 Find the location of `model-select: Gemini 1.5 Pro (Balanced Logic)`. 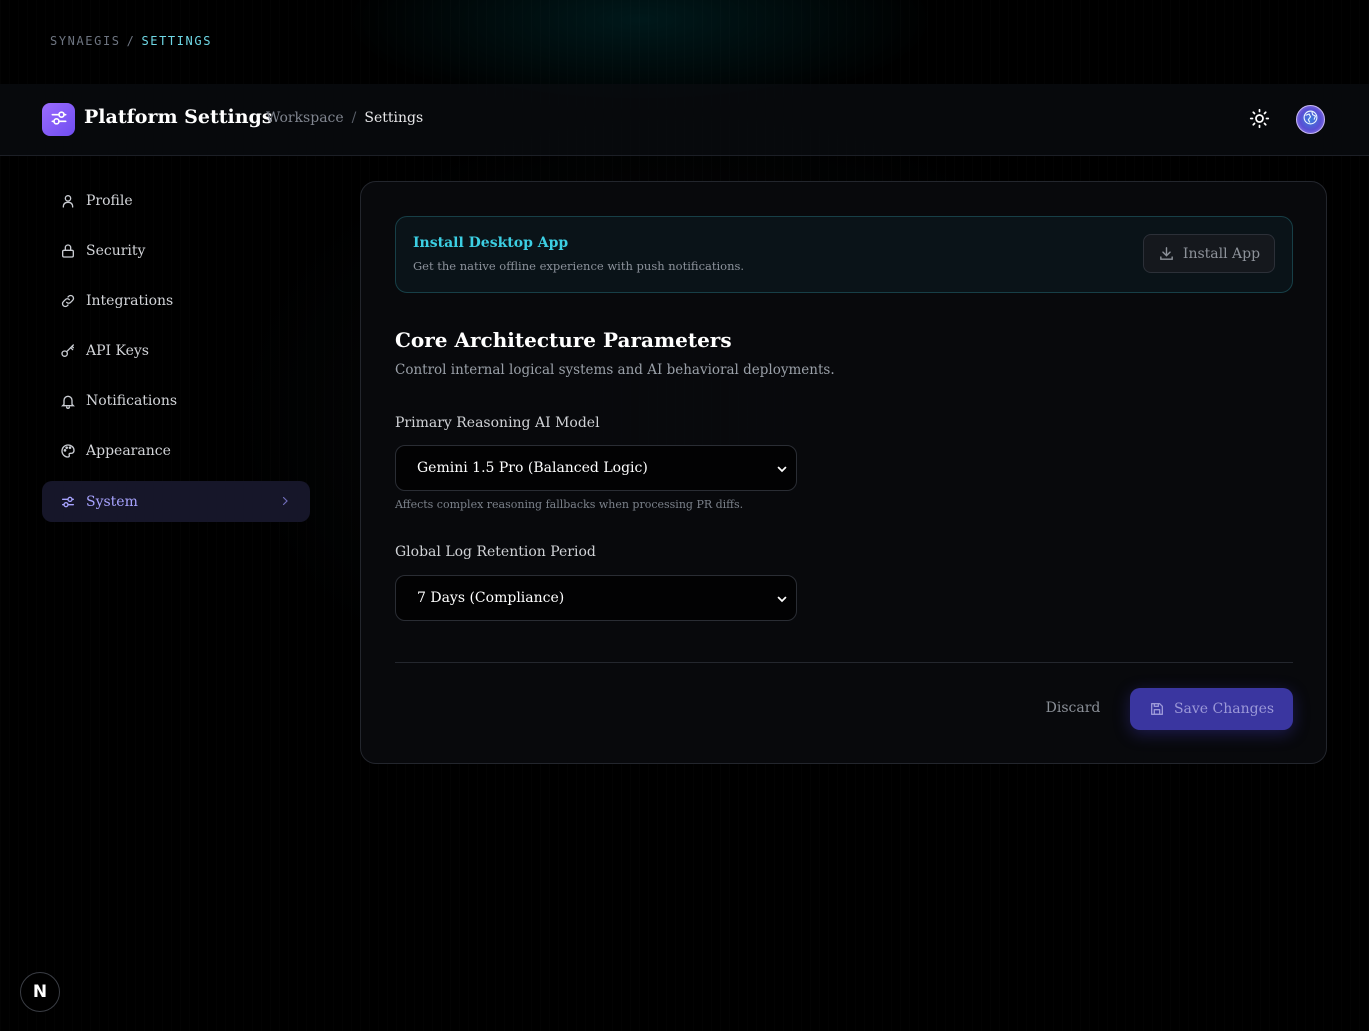

model-select: Gemini 1.5 Pro (Balanced Logic) is located at coordinates (596, 468).